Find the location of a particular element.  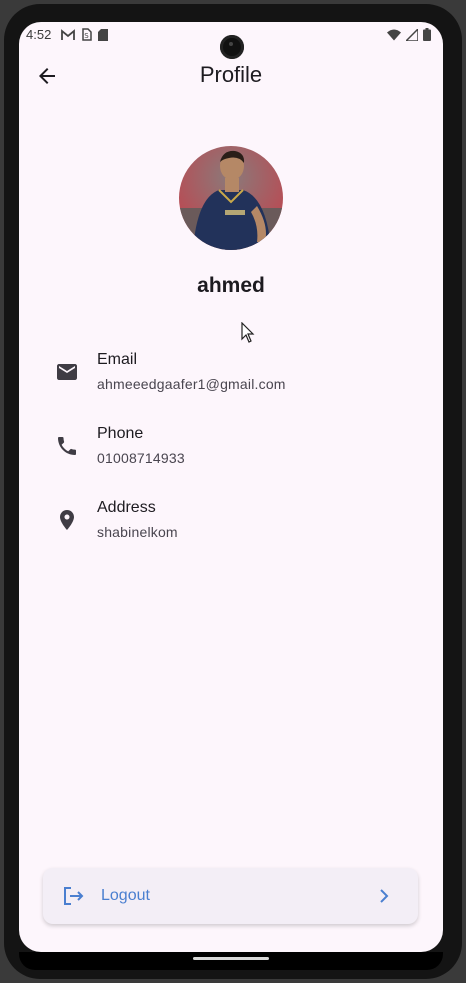

phone-row: Phone 01008714933 is located at coordinates (245, 444).